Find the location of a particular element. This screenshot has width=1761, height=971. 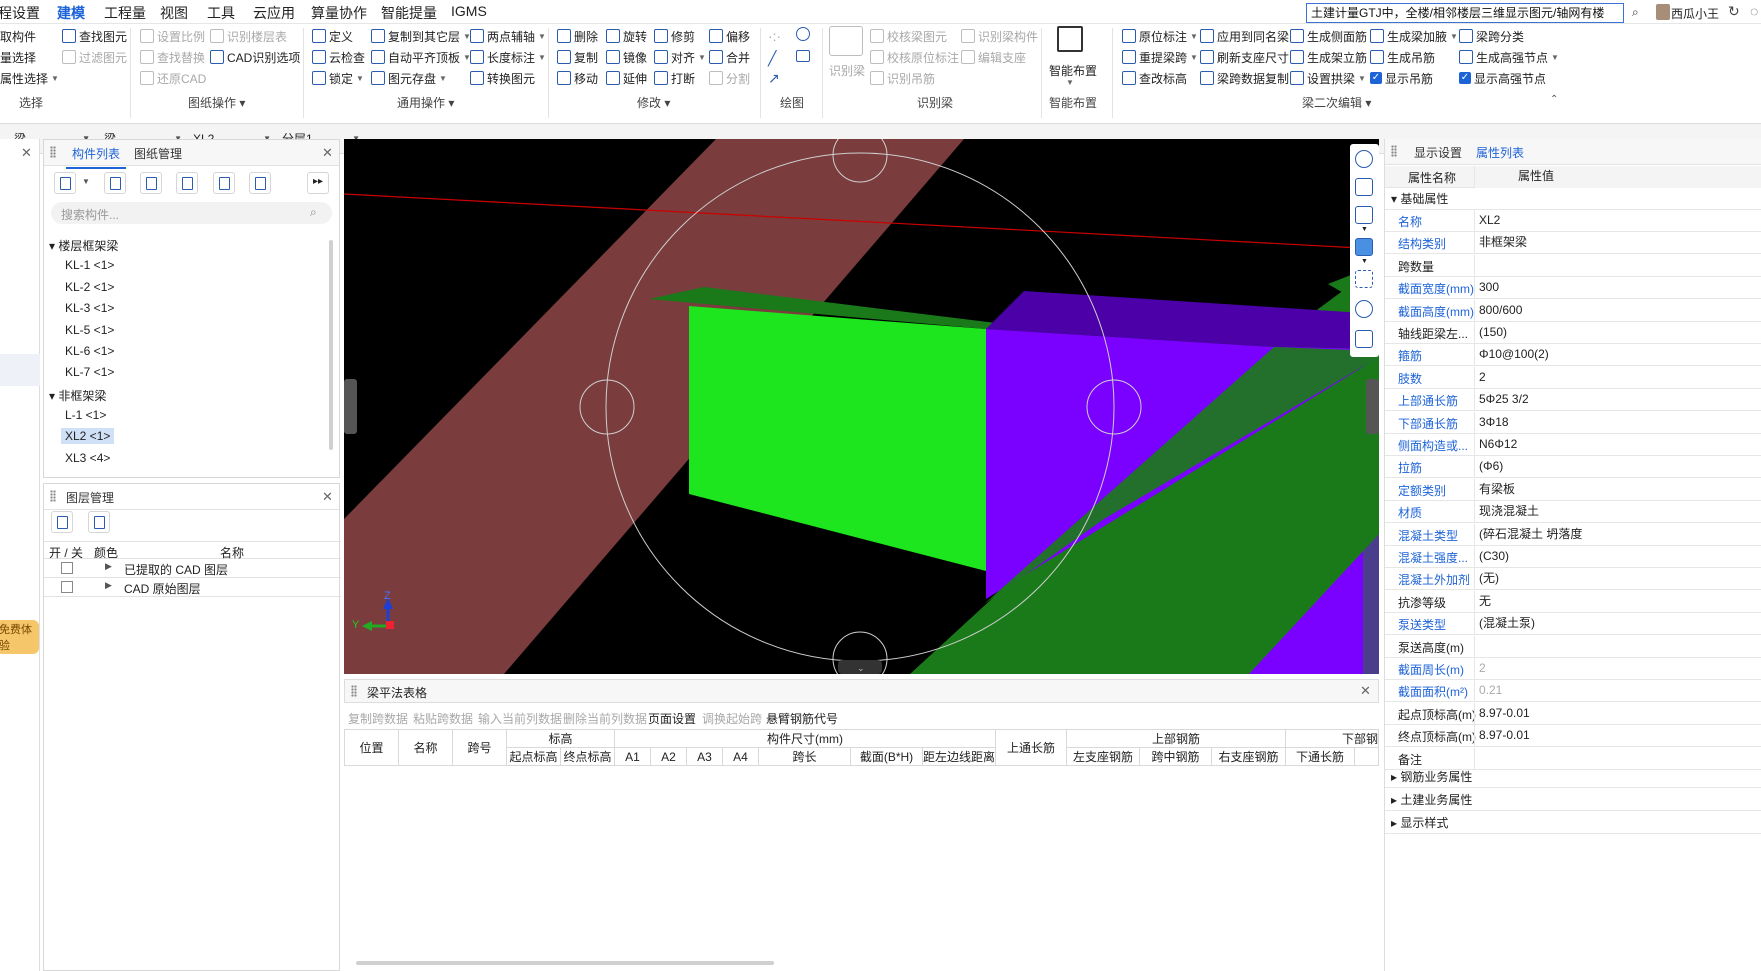

generate-hanger-button: 生成吊筋 is located at coordinates (1402, 57).